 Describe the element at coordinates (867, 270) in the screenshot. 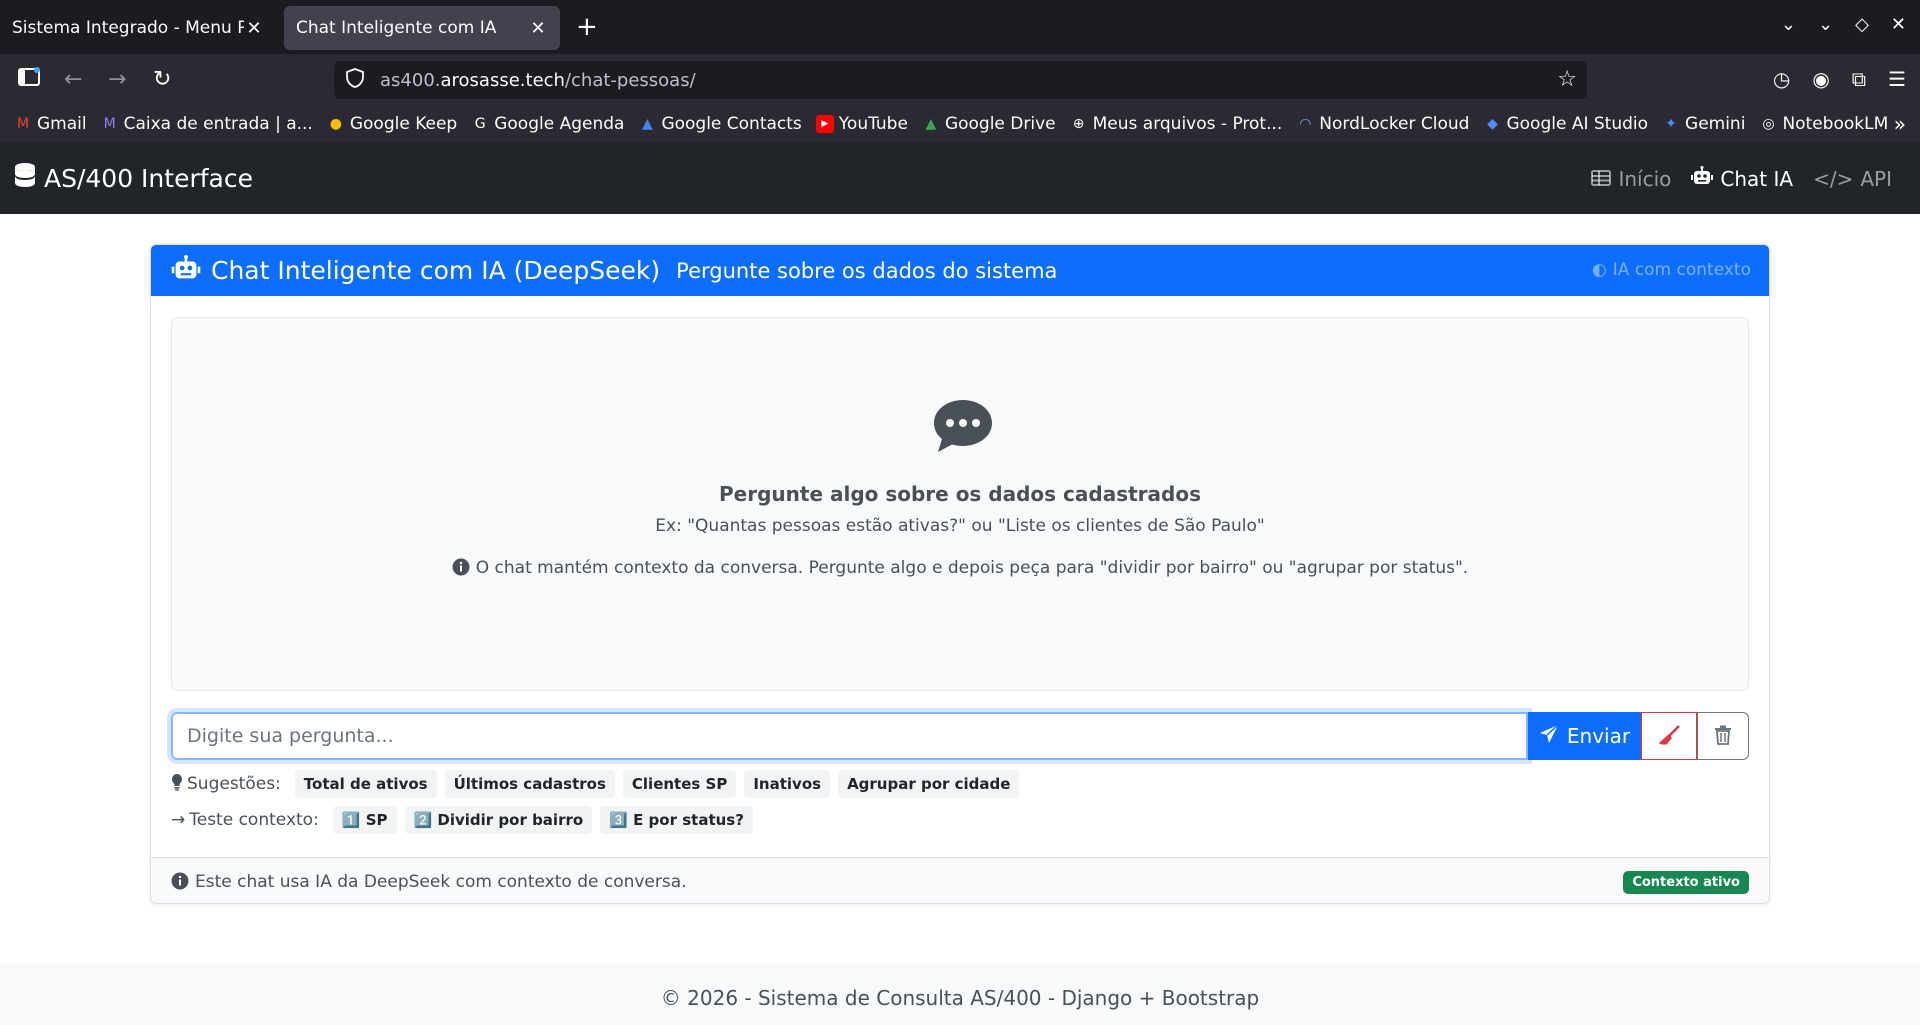

I see `card-subtitle: Pergunte sobre os dados do sistema` at that location.